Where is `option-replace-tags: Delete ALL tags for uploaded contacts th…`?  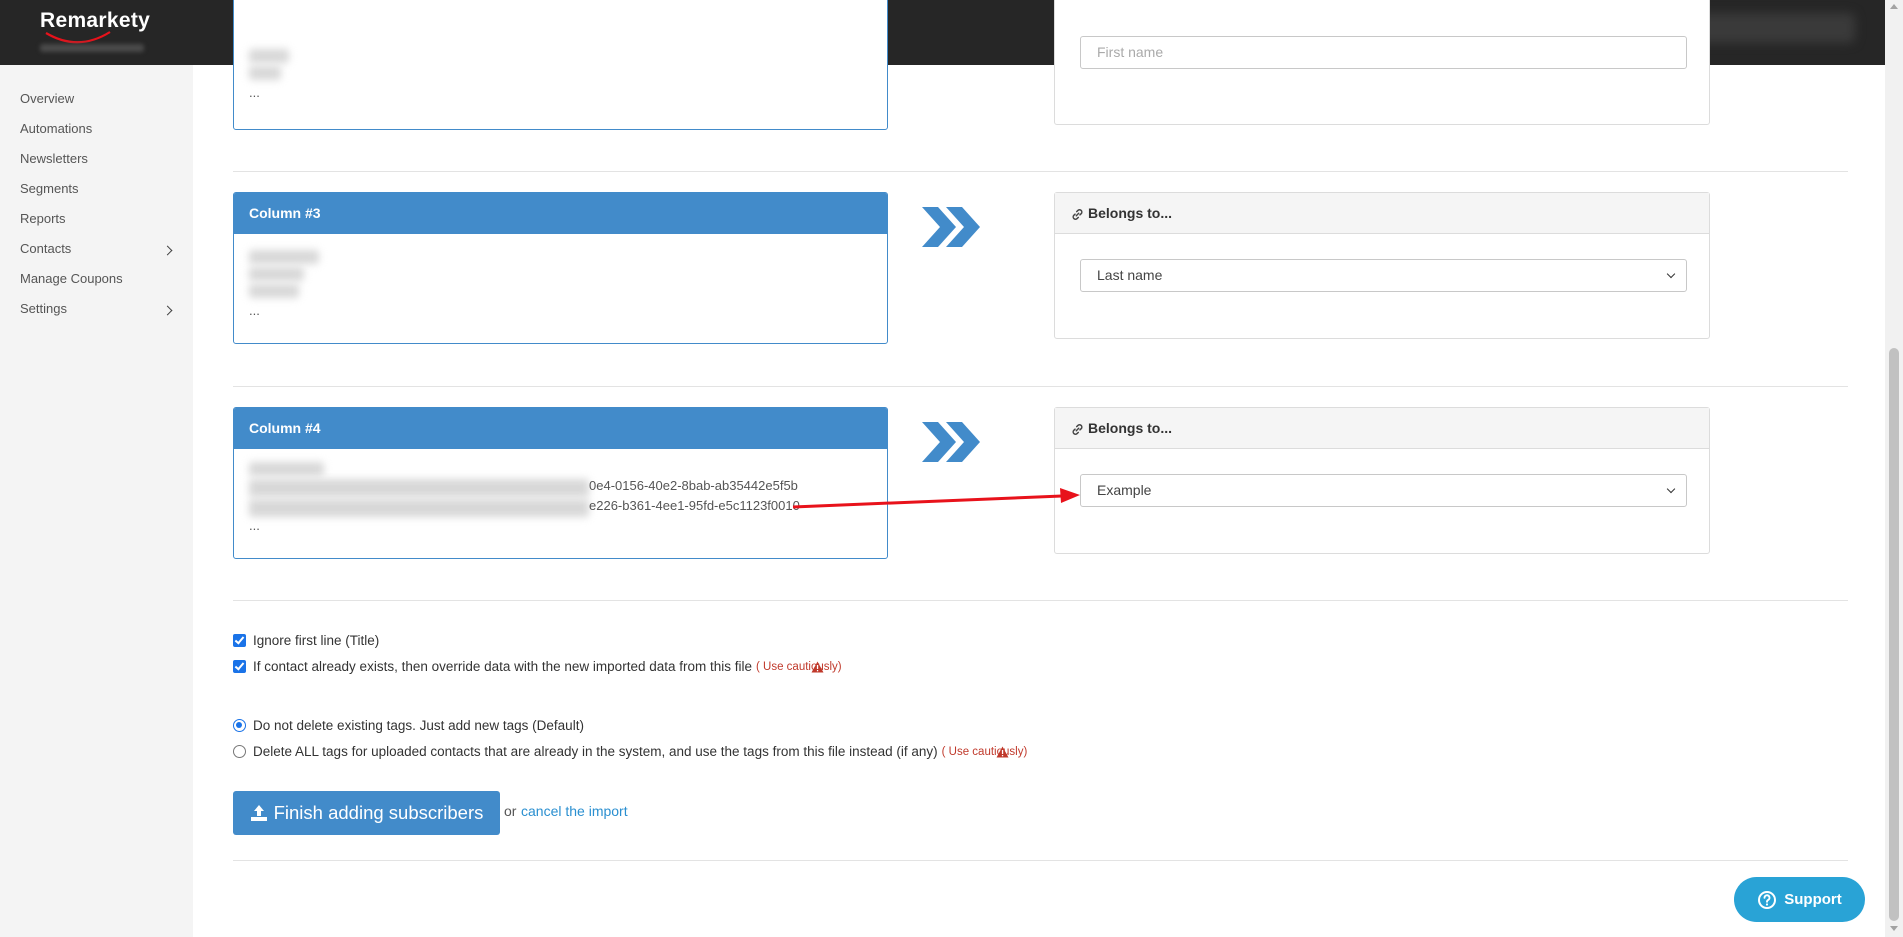 option-replace-tags: Delete ALL tags for uploaded contacts th… is located at coordinates (630, 751).